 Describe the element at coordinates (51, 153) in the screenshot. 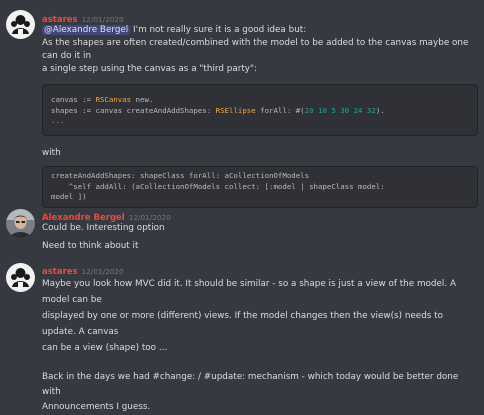

I see `message-line: with` at that location.